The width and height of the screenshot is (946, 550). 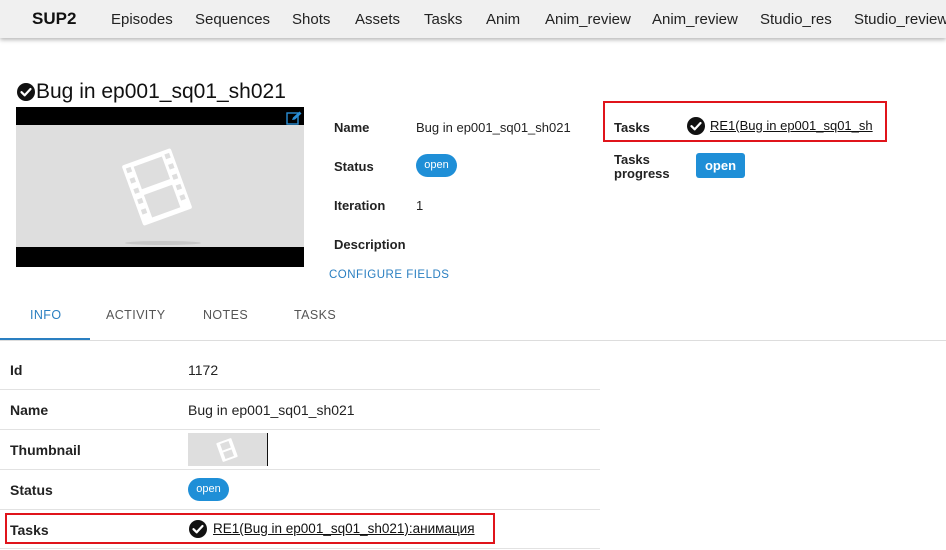 What do you see at coordinates (294, 118) in the screenshot?
I see `edit-icon` at bounding box center [294, 118].